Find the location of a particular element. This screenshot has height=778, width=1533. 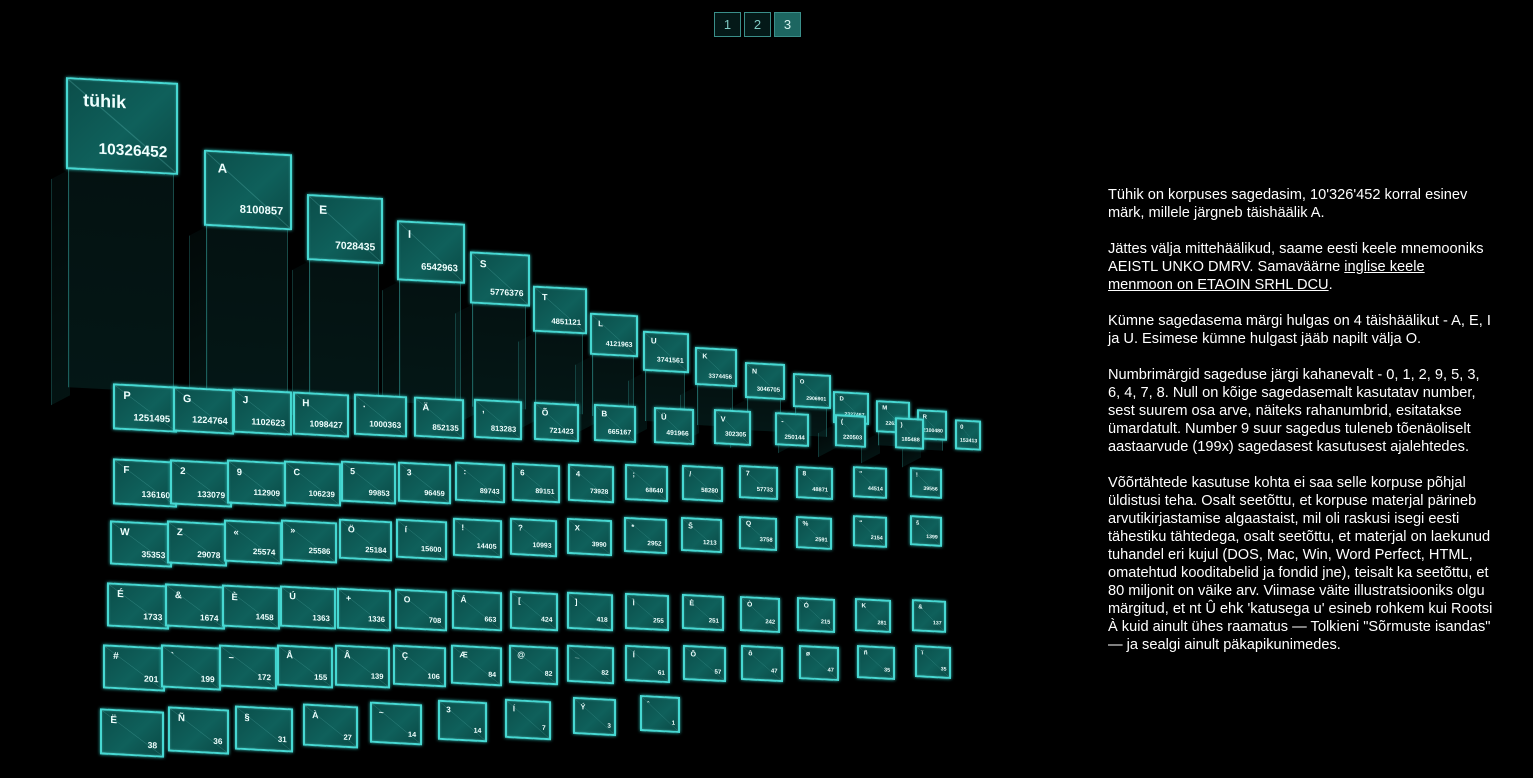

card-count-label: 1000363 is located at coordinates (384, 425).